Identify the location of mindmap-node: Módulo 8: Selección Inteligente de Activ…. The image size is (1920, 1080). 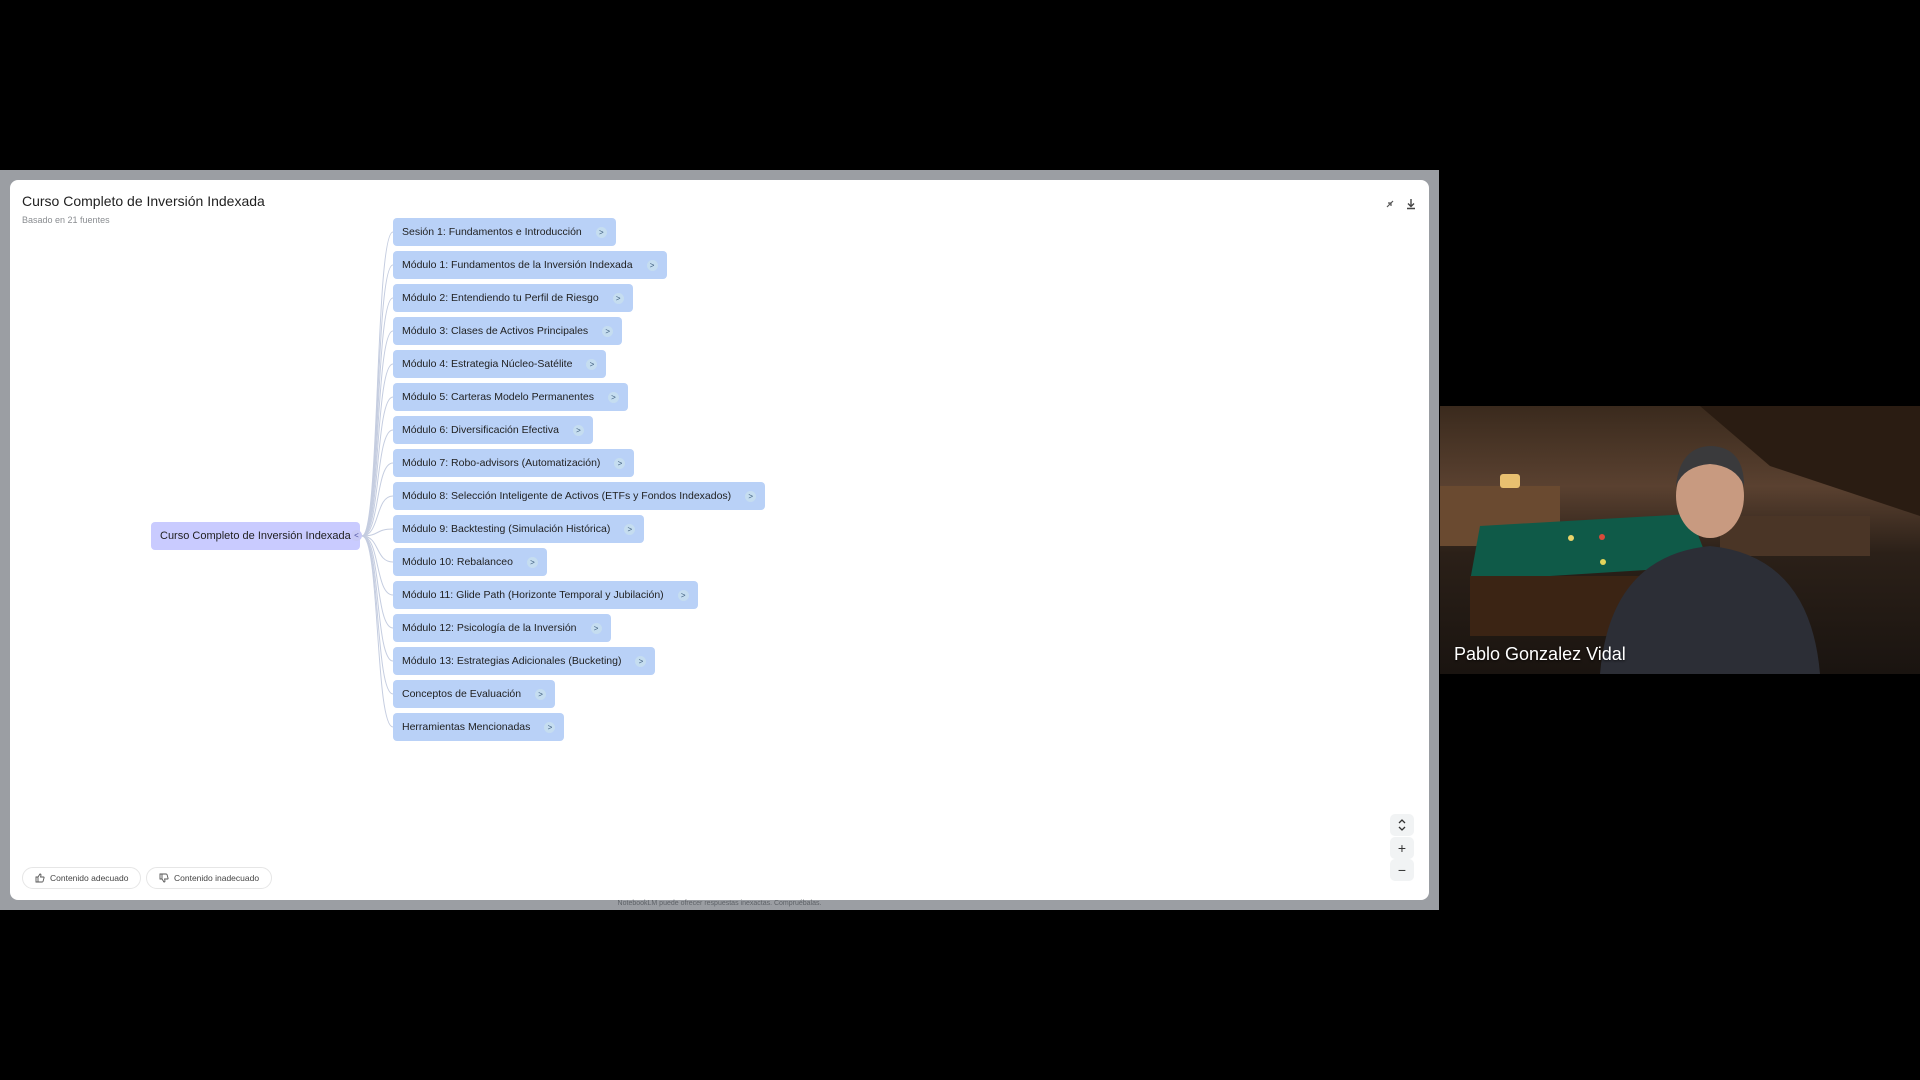
(579, 496).